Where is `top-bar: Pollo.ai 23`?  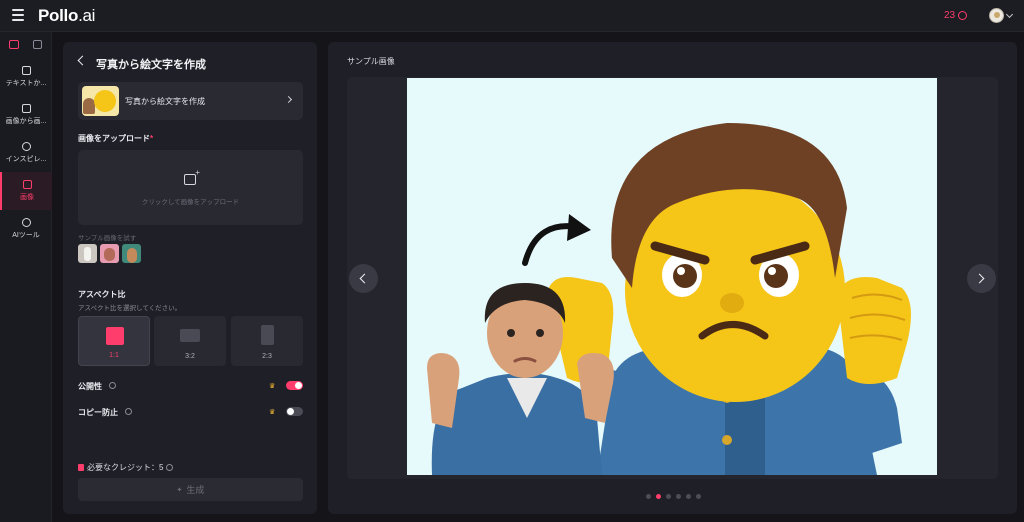 top-bar: Pollo.ai 23 is located at coordinates (512, 16).